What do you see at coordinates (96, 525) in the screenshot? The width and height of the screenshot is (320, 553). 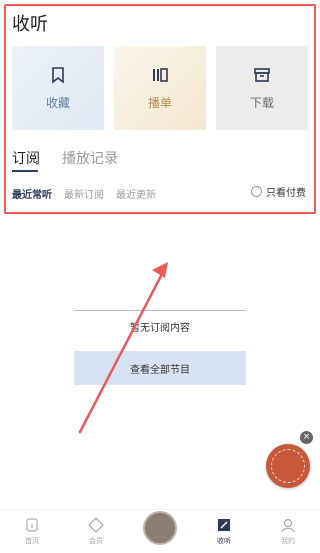 I see `diamond-icon` at bounding box center [96, 525].